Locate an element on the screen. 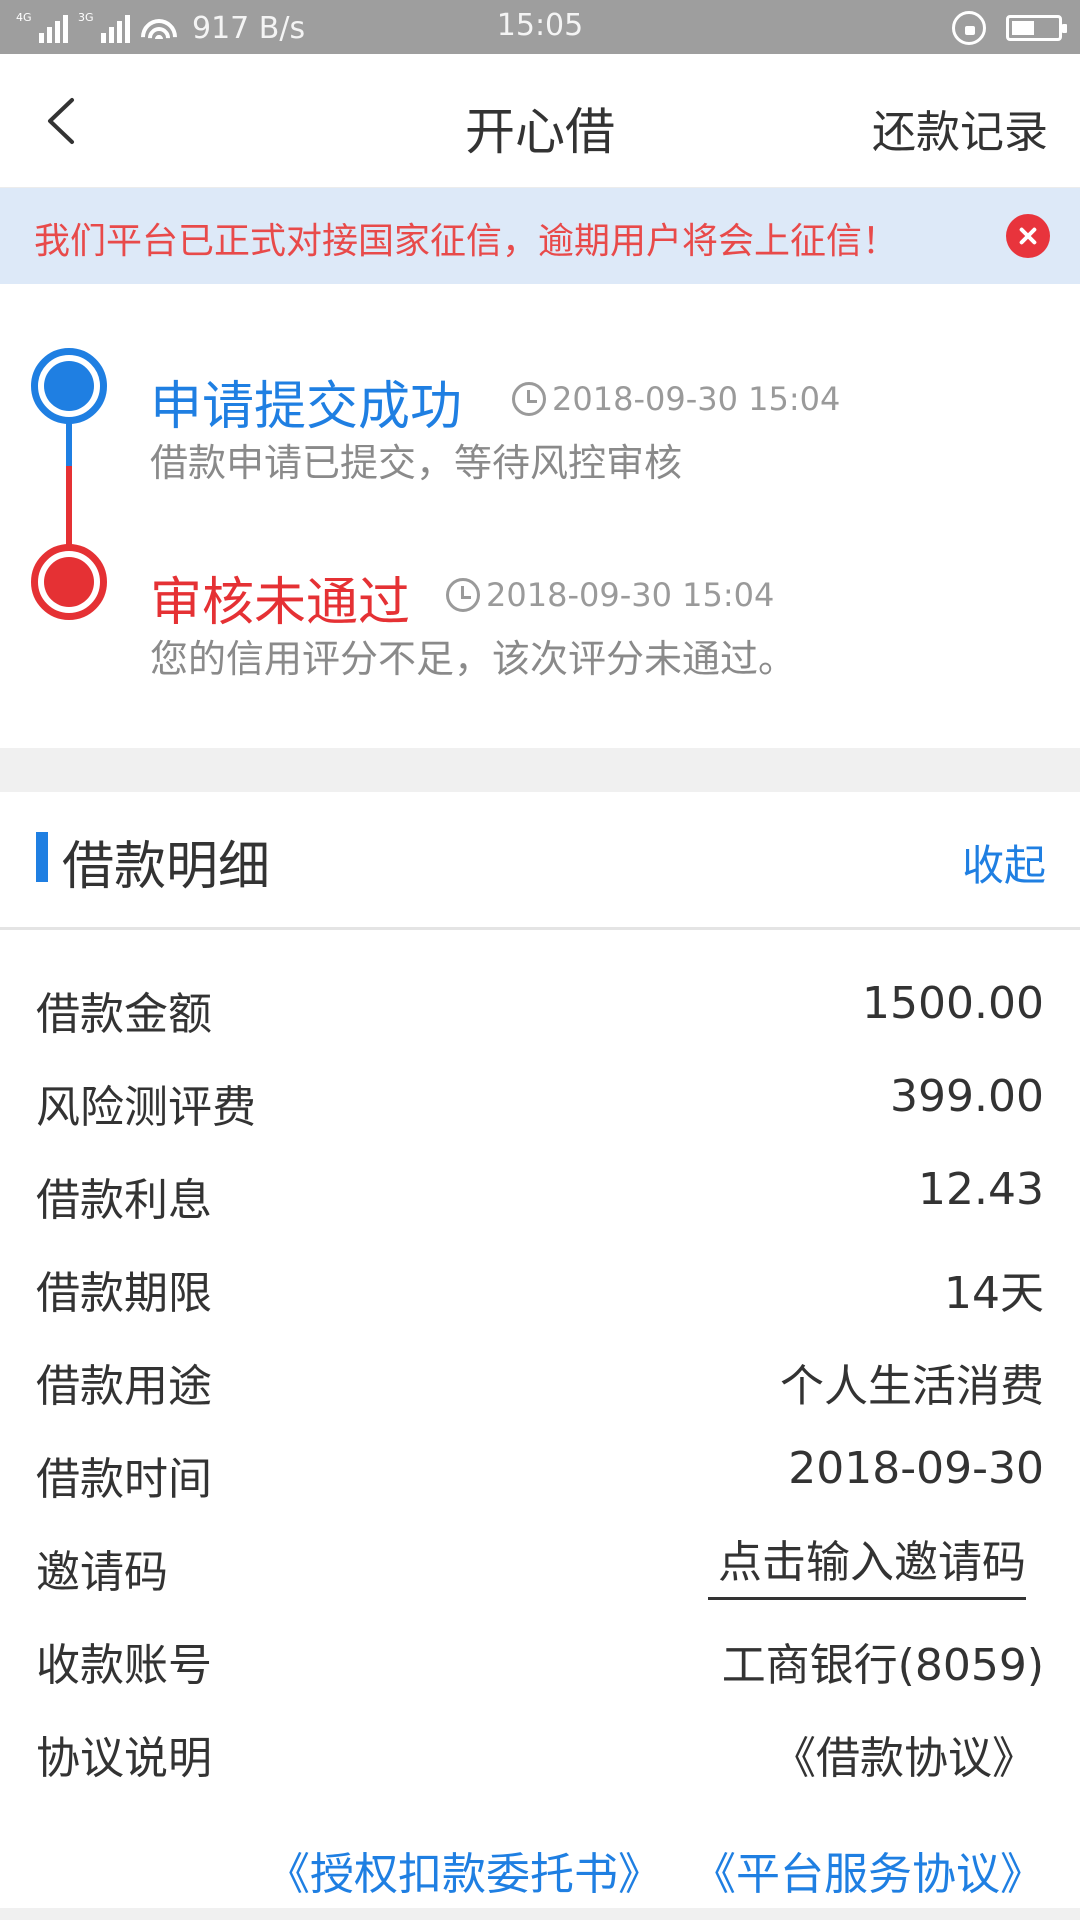  status-left: 4G 3G 917 B/s is located at coordinates (160, 28).